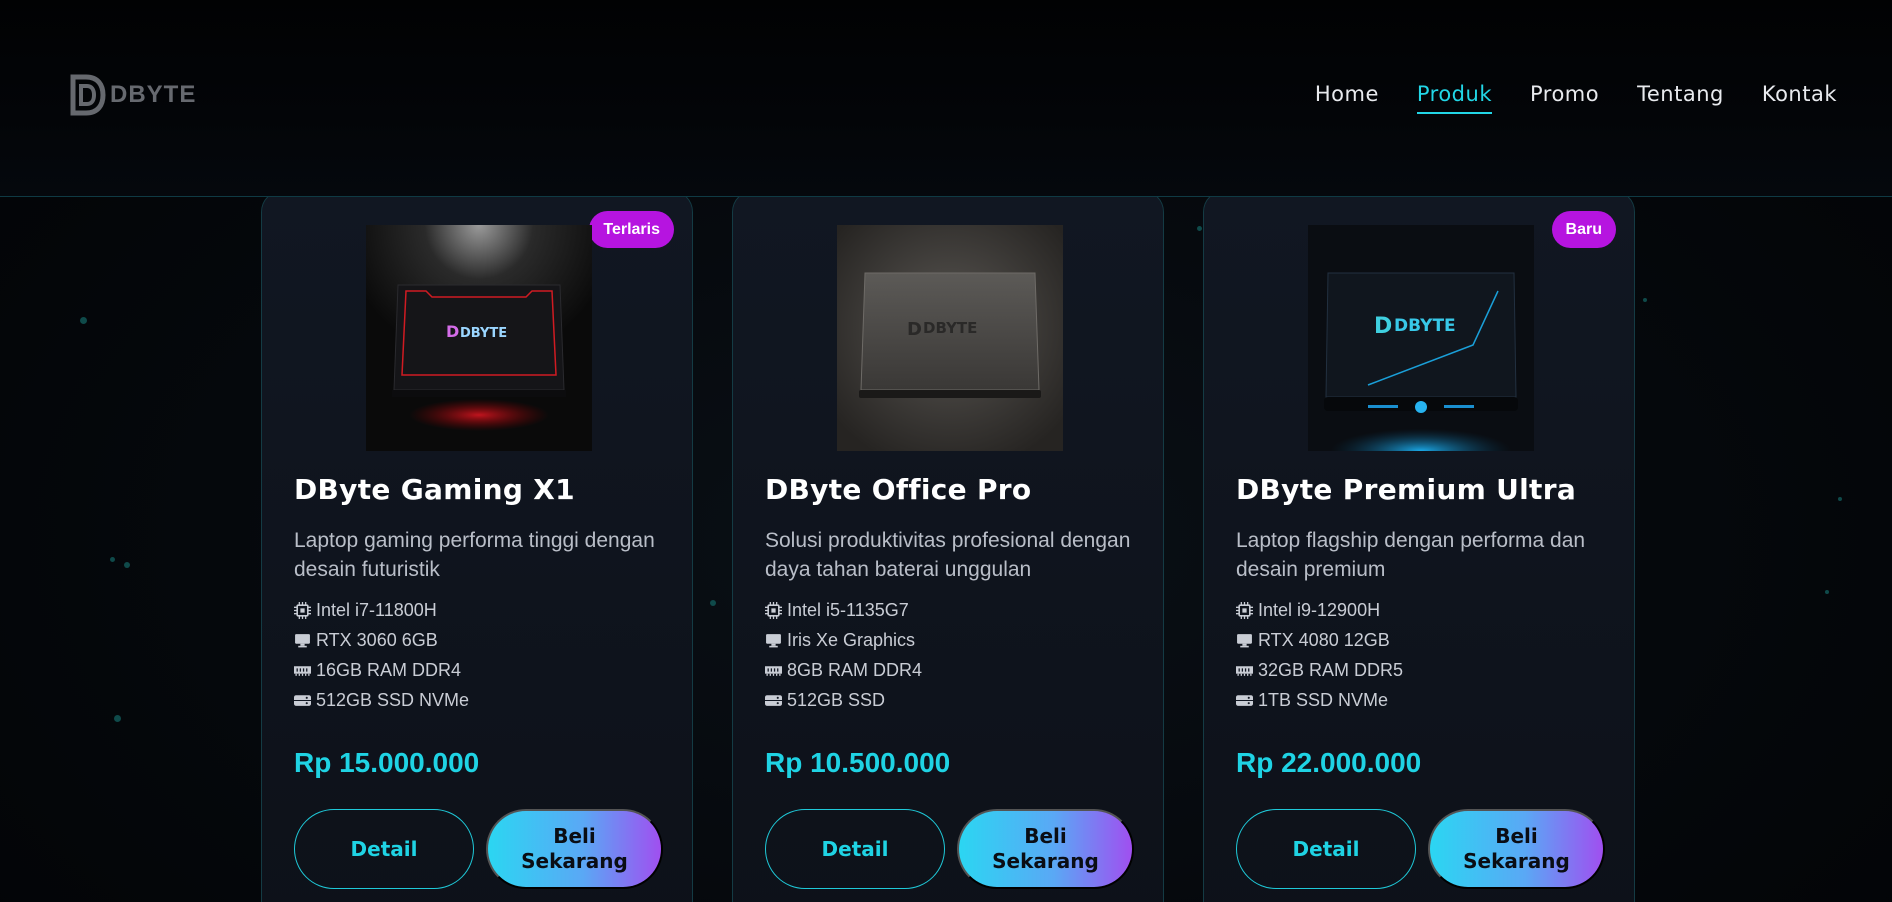  Describe the element at coordinates (1583, 229) in the screenshot. I see `new-badge: Baru` at that location.